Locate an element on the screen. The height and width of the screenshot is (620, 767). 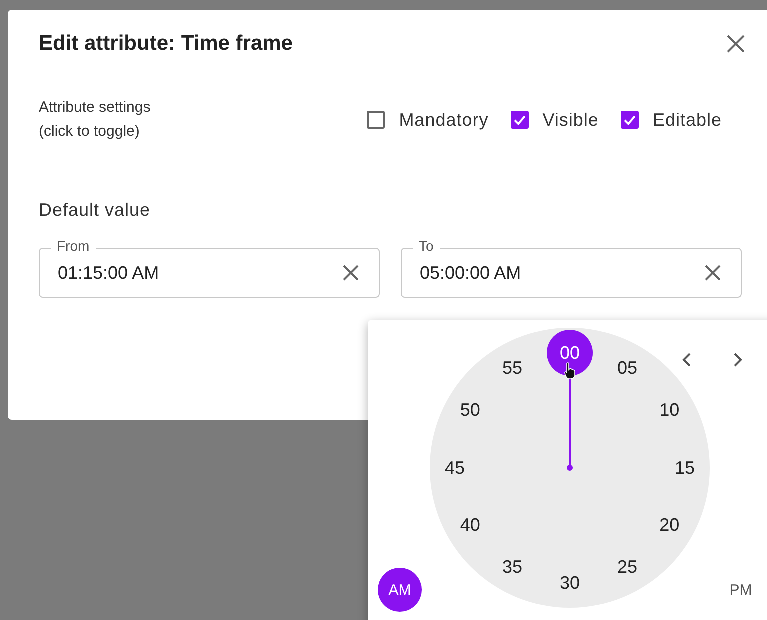
chevron-left-icon is located at coordinates (687, 360).